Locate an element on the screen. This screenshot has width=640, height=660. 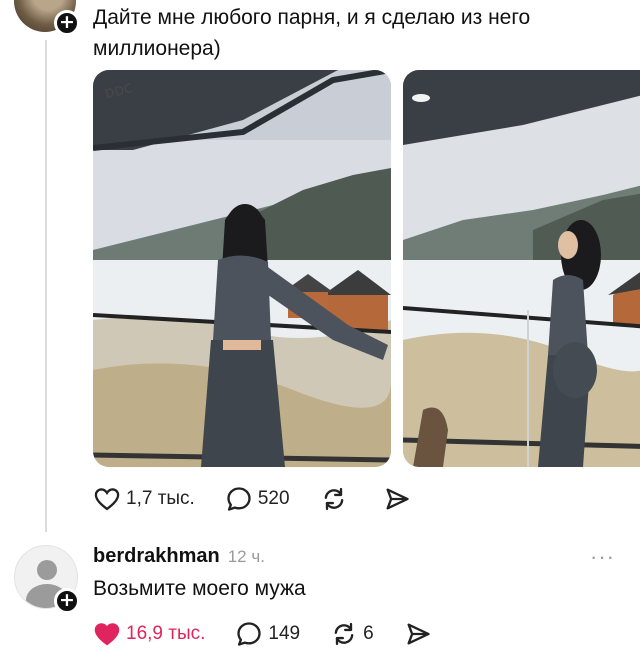
reply-like-button: 16,9 тыс. is located at coordinates (149, 634).